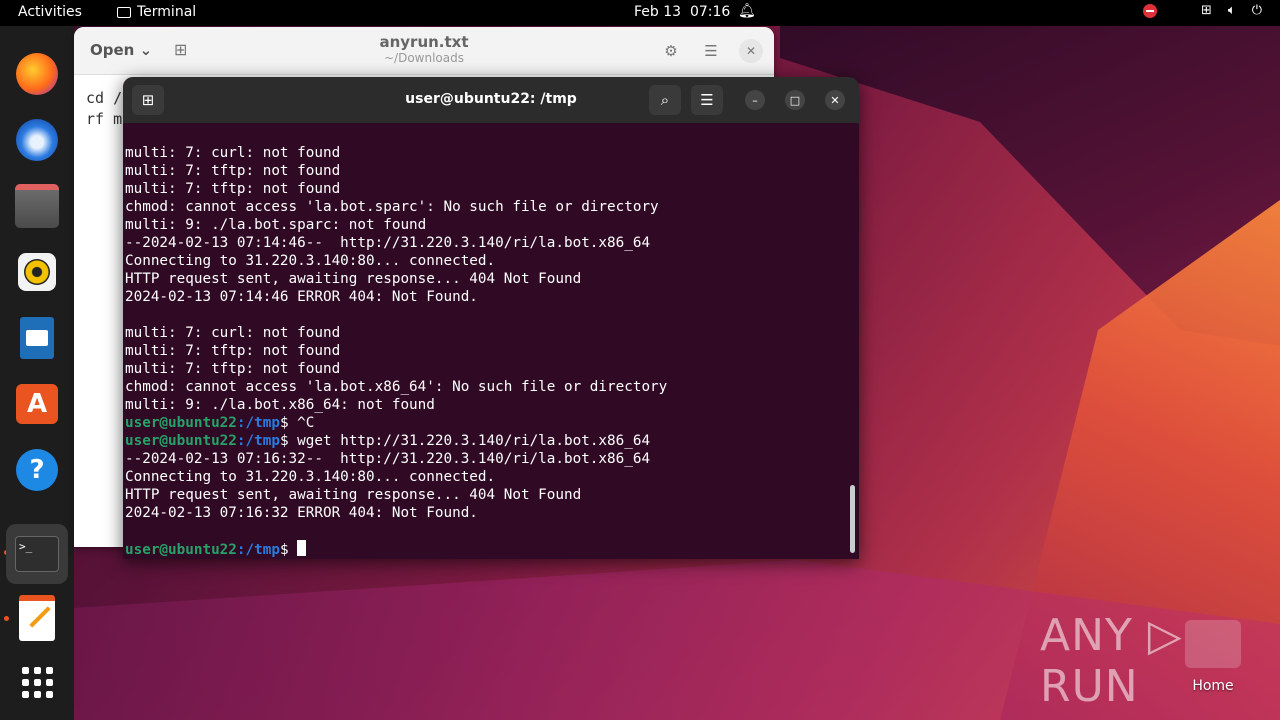  Describe the element at coordinates (124, 12) in the screenshot. I see `terminal-icon` at that location.